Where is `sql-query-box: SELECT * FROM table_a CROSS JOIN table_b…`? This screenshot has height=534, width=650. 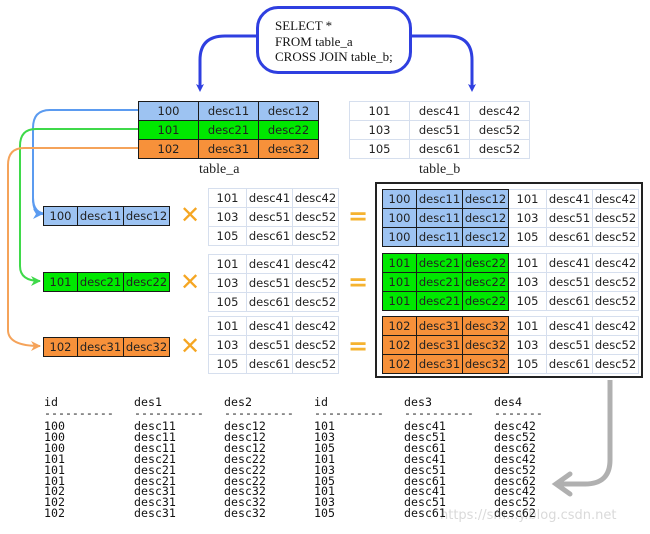
sql-query-box: SELECT * FROM table_a CROSS JOIN table_b… is located at coordinates (334, 40).